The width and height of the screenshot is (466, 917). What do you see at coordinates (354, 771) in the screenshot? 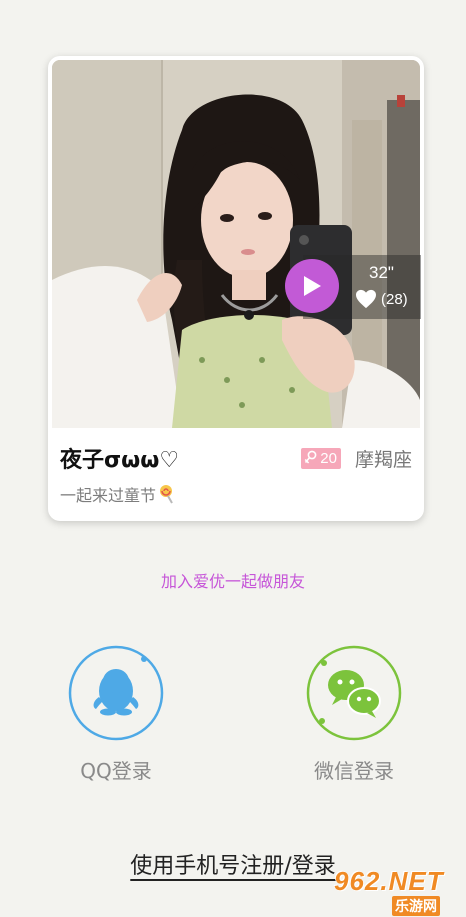
I see `wechat-login-label: 微信登录` at bounding box center [354, 771].